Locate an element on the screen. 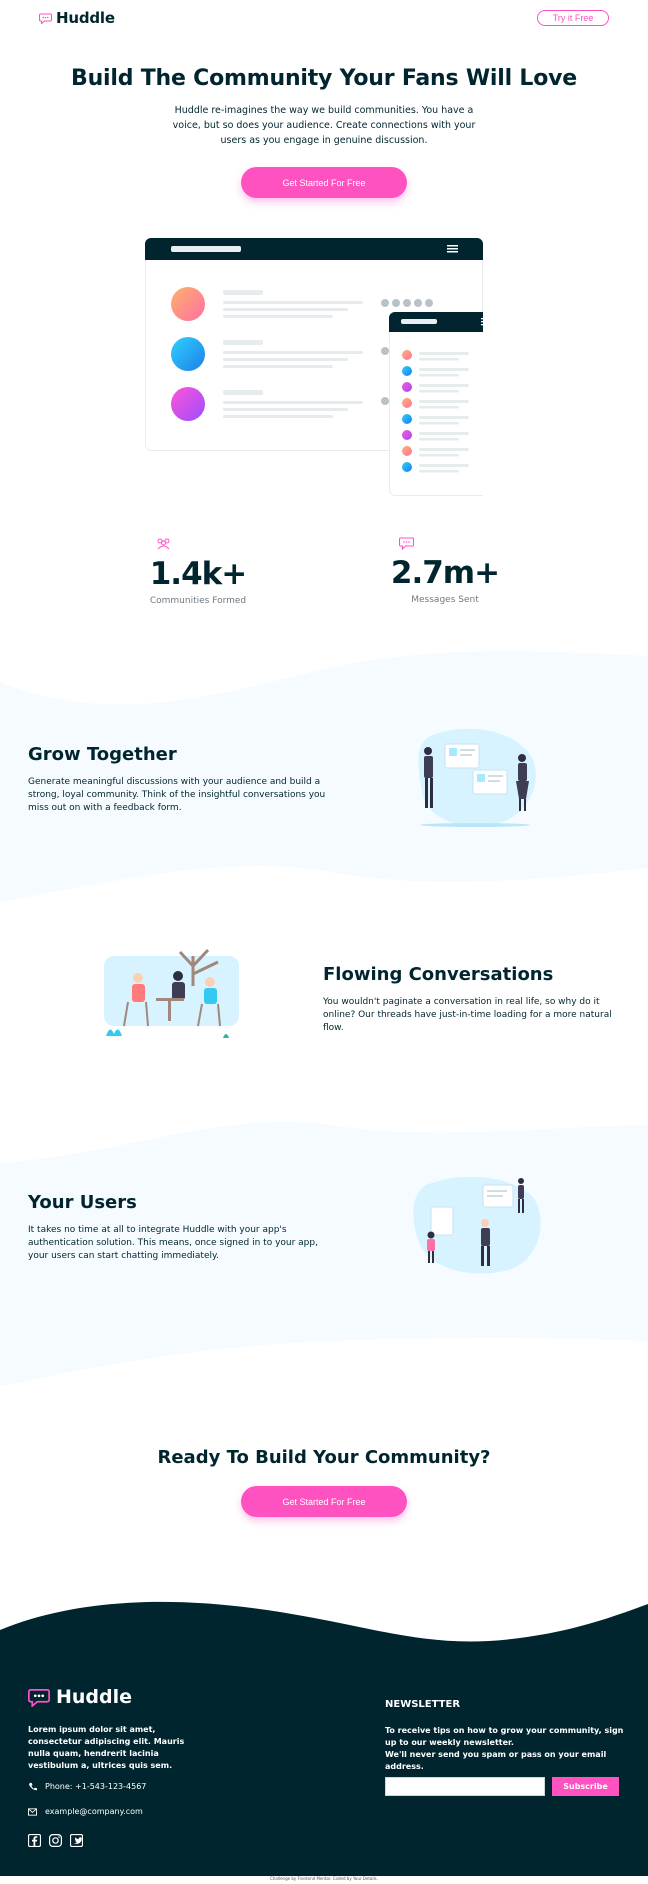 This screenshot has width=648, height=1884. feature-title: Grow Together is located at coordinates (102, 754).